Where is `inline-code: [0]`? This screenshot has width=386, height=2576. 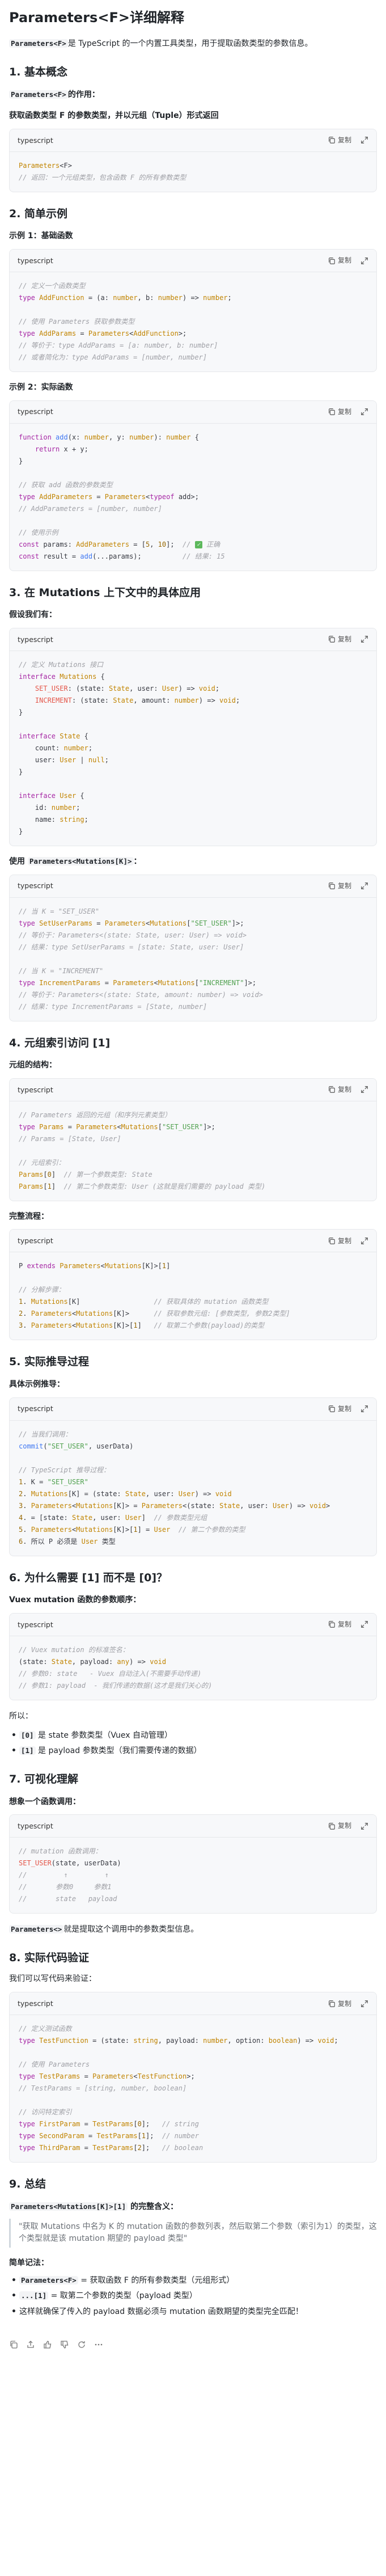
inline-code: [0] is located at coordinates (27, 1734).